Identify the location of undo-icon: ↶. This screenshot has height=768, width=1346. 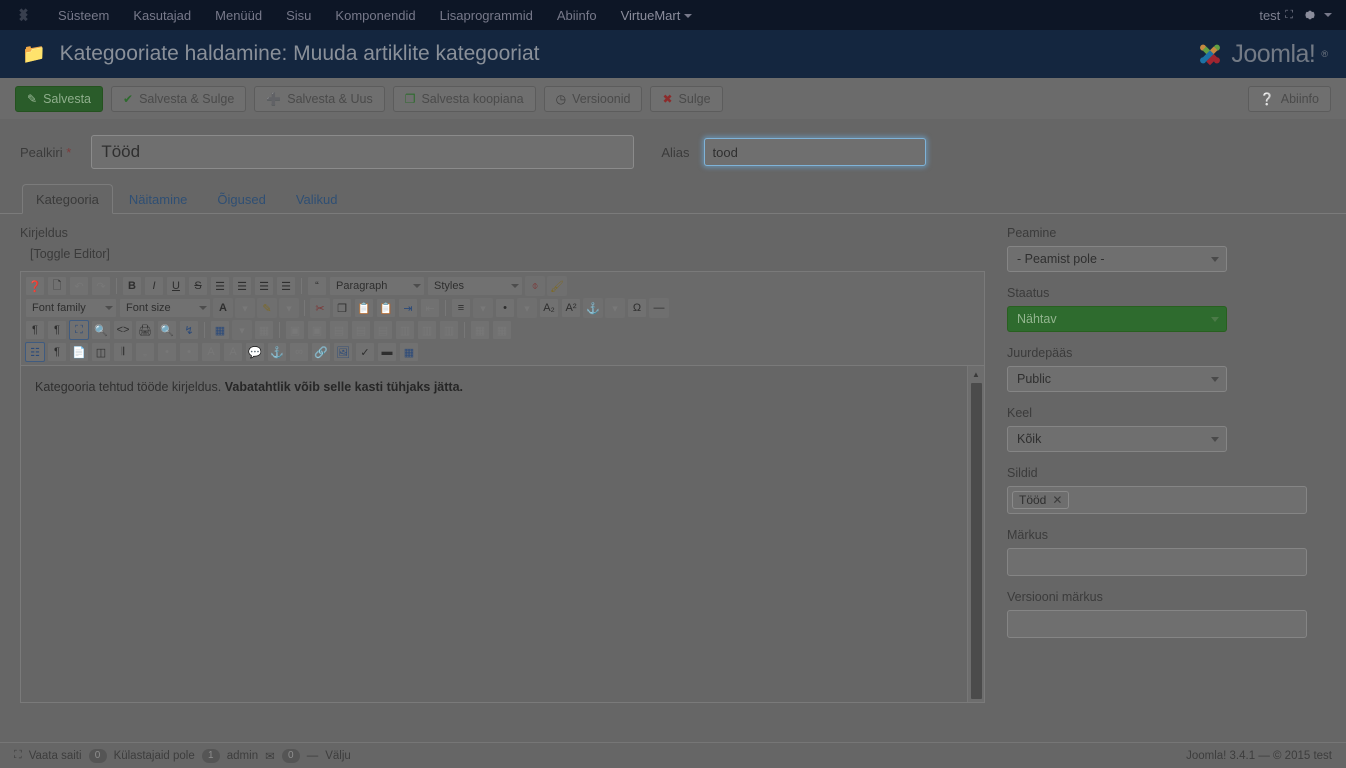
(79, 286).